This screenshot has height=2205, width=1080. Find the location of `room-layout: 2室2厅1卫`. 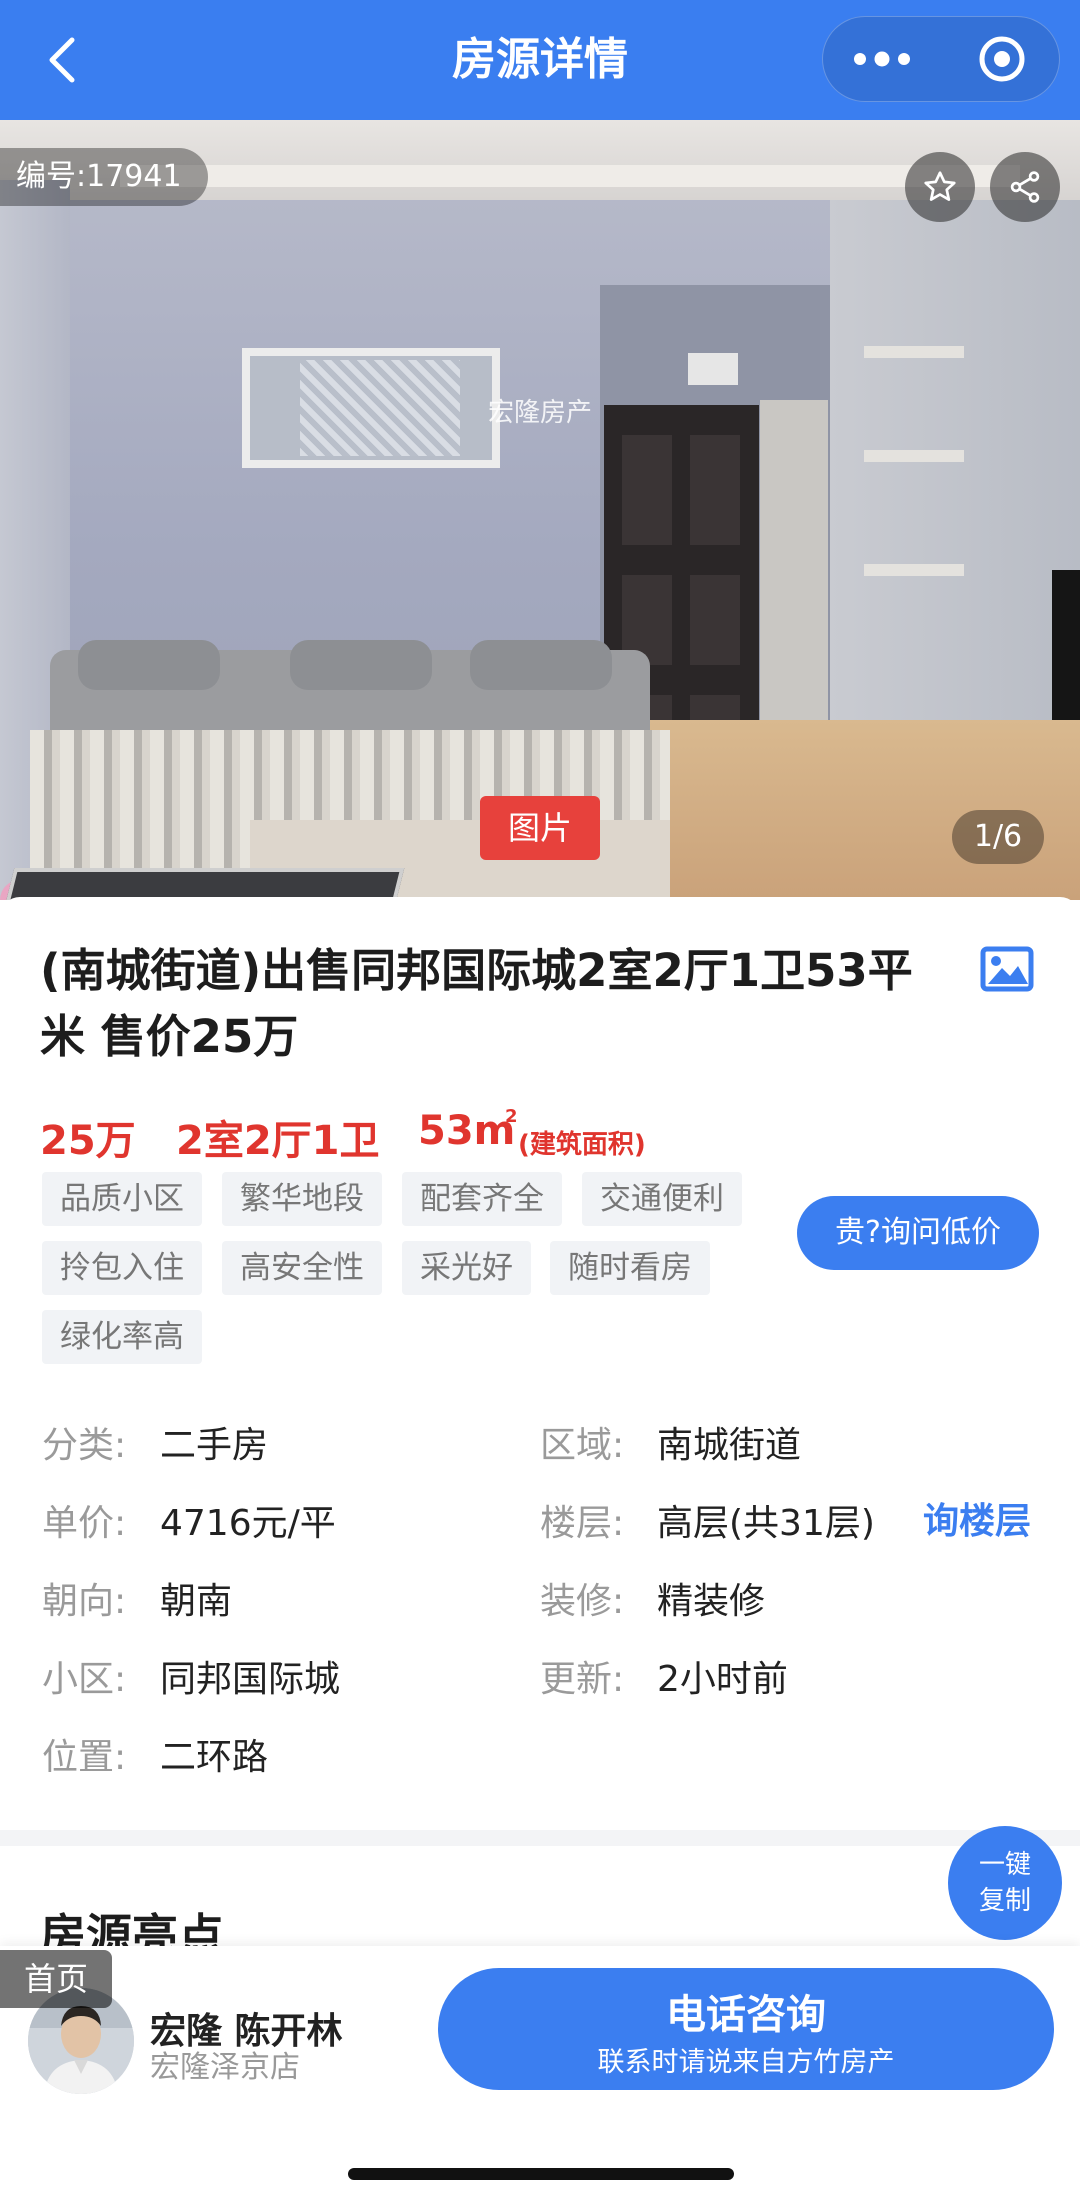

room-layout: 2室2厅1卫 is located at coordinates (278, 1141).